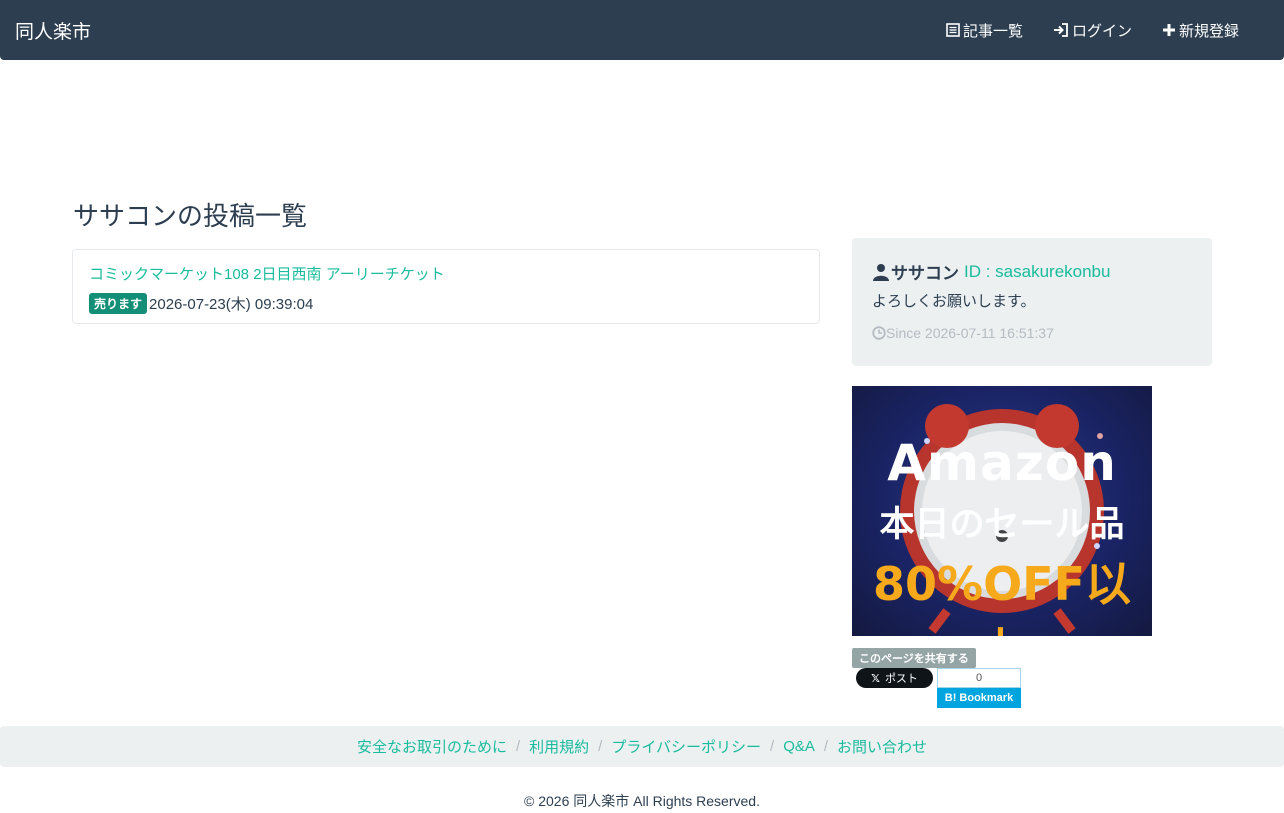 Image resolution: width=1284 pixels, height=813 pixels. Describe the element at coordinates (879, 333) in the screenshot. I see `clock-icon` at that location.